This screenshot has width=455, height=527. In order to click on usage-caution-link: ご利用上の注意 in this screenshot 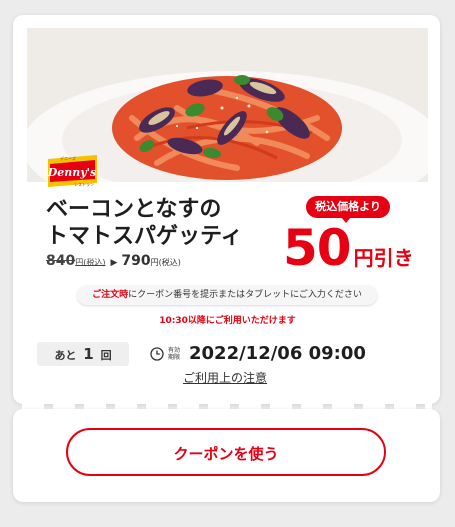, I will do `click(225, 377)`.